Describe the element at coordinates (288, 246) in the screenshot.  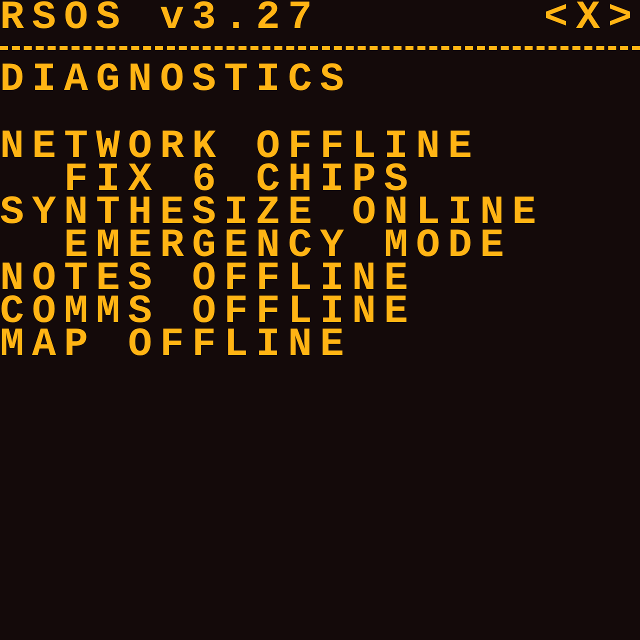
I see `status-detail: EMERGENCY MODE` at that location.